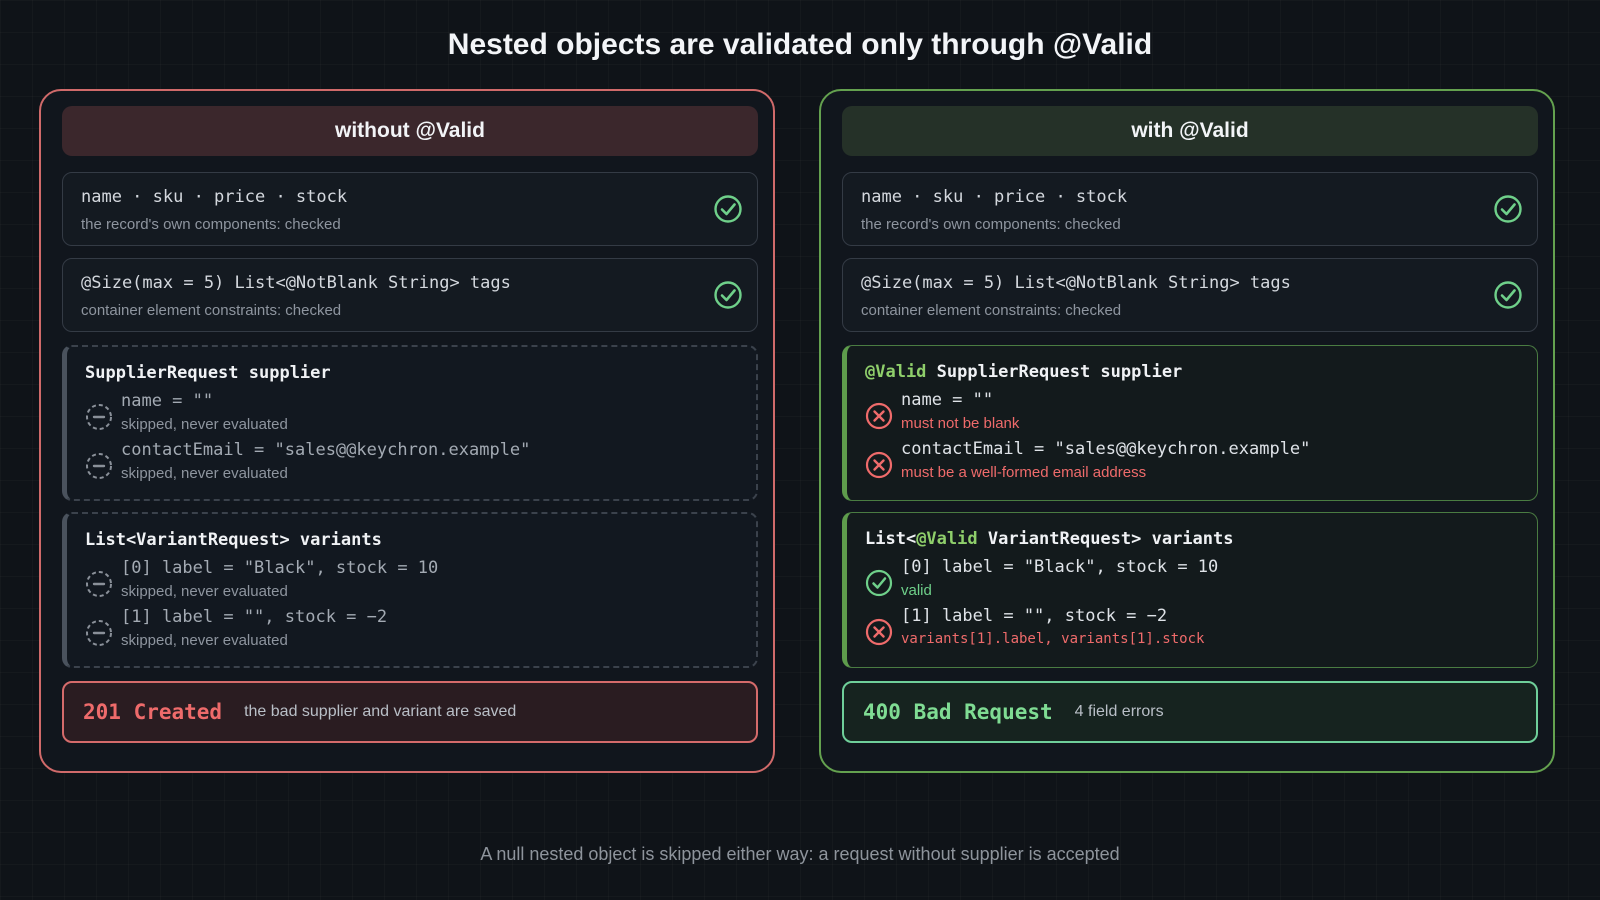 The width and height of the screenshot is (1600, 900). Describe the element at coordinates (891, 539) in the screenshot. I see `variants-title-prefix: List<` at that location.